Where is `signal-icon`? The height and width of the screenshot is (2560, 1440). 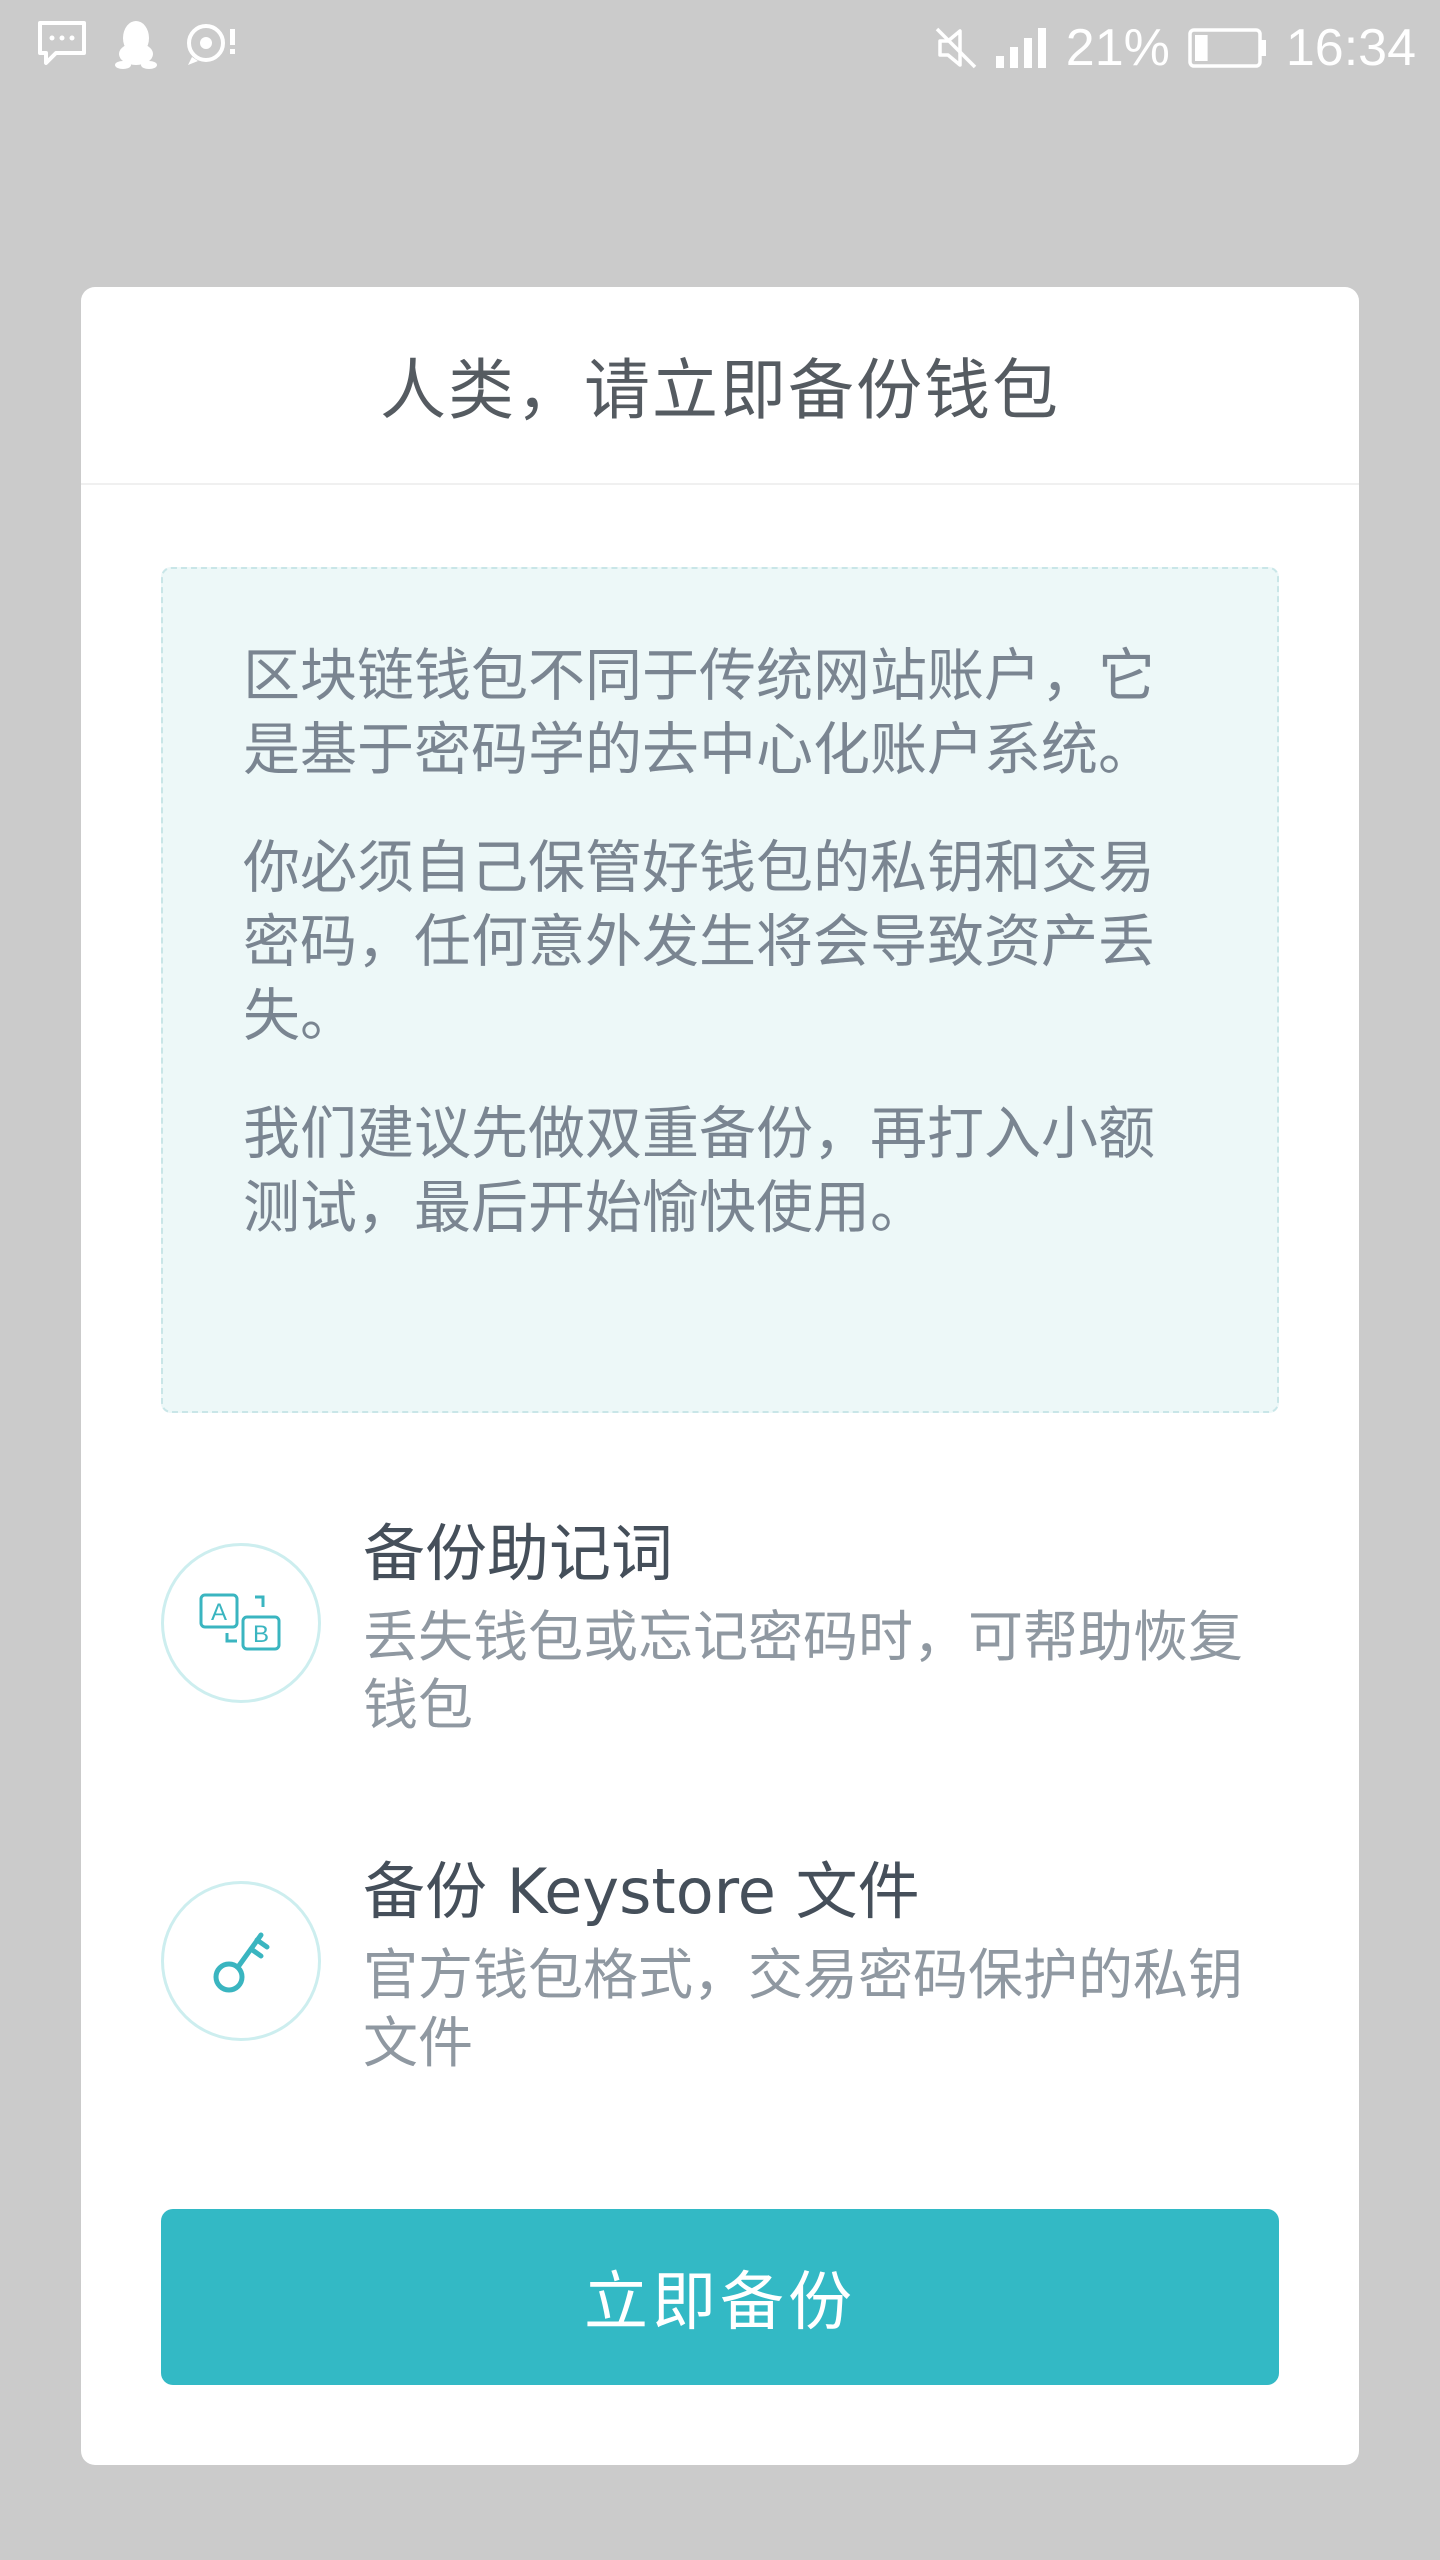
signal-icon is located at coordinates (1021, 48).